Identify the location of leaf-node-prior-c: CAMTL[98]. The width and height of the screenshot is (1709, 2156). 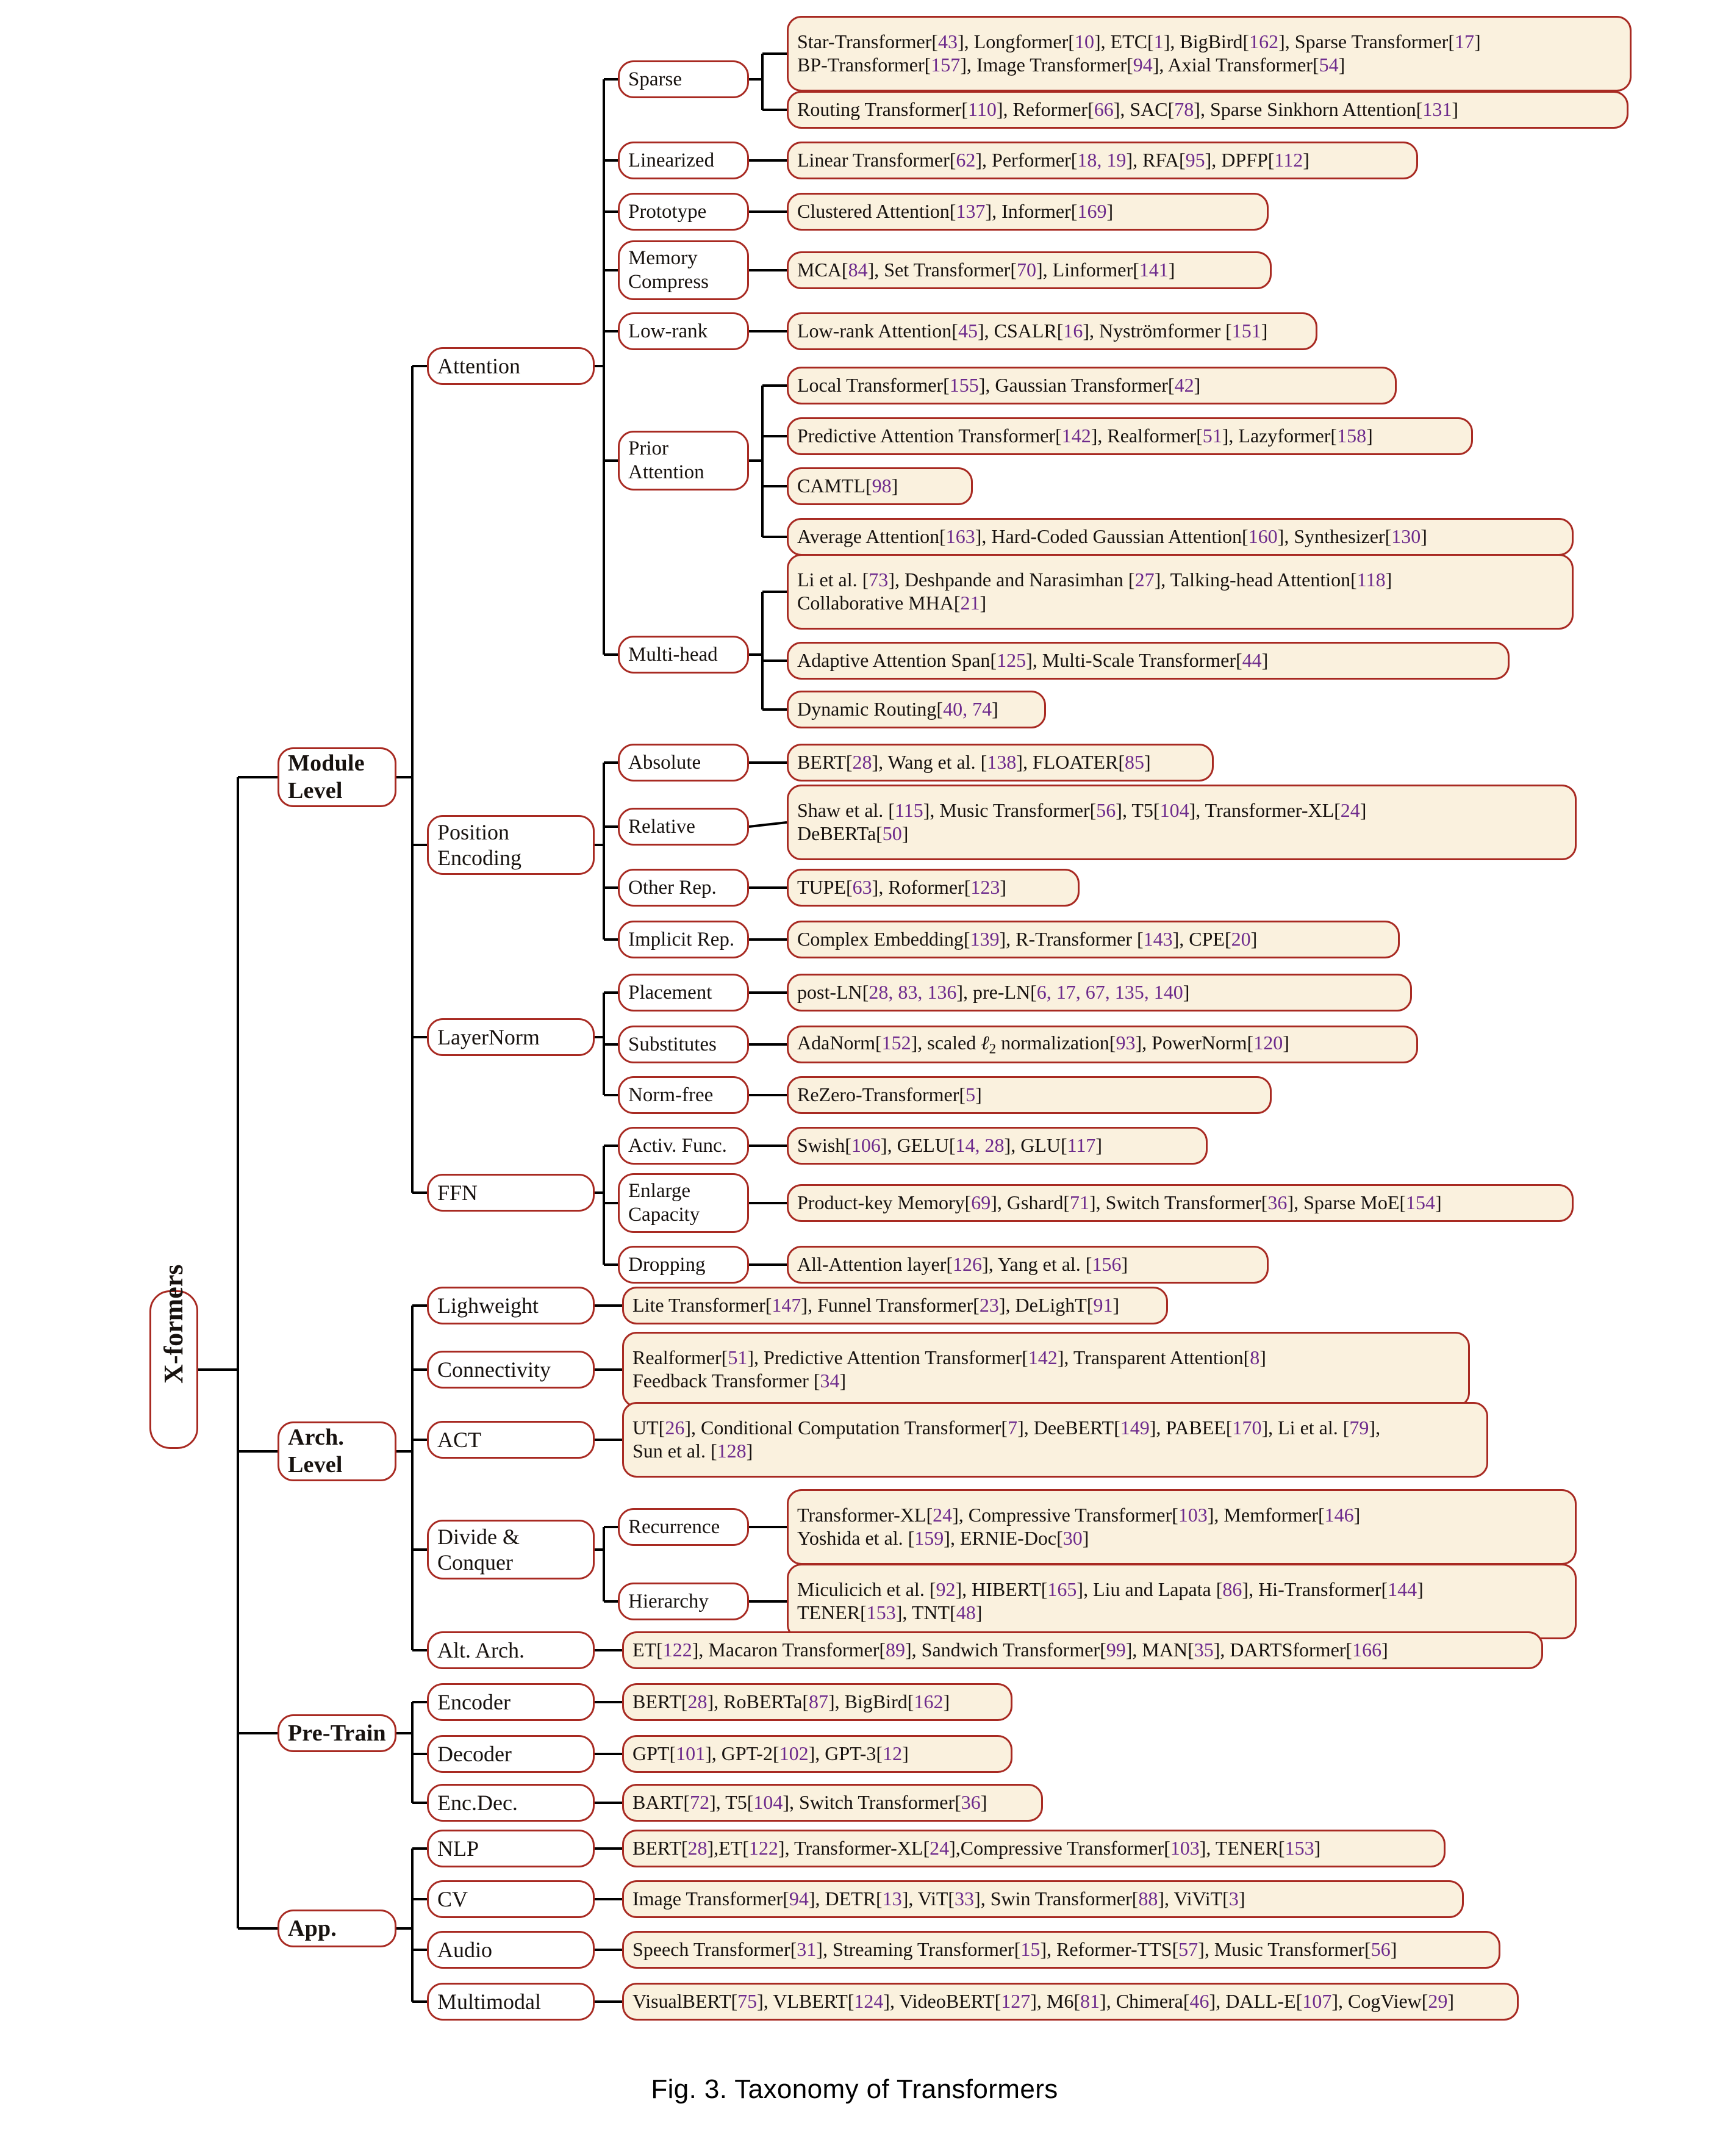
(880, 486).